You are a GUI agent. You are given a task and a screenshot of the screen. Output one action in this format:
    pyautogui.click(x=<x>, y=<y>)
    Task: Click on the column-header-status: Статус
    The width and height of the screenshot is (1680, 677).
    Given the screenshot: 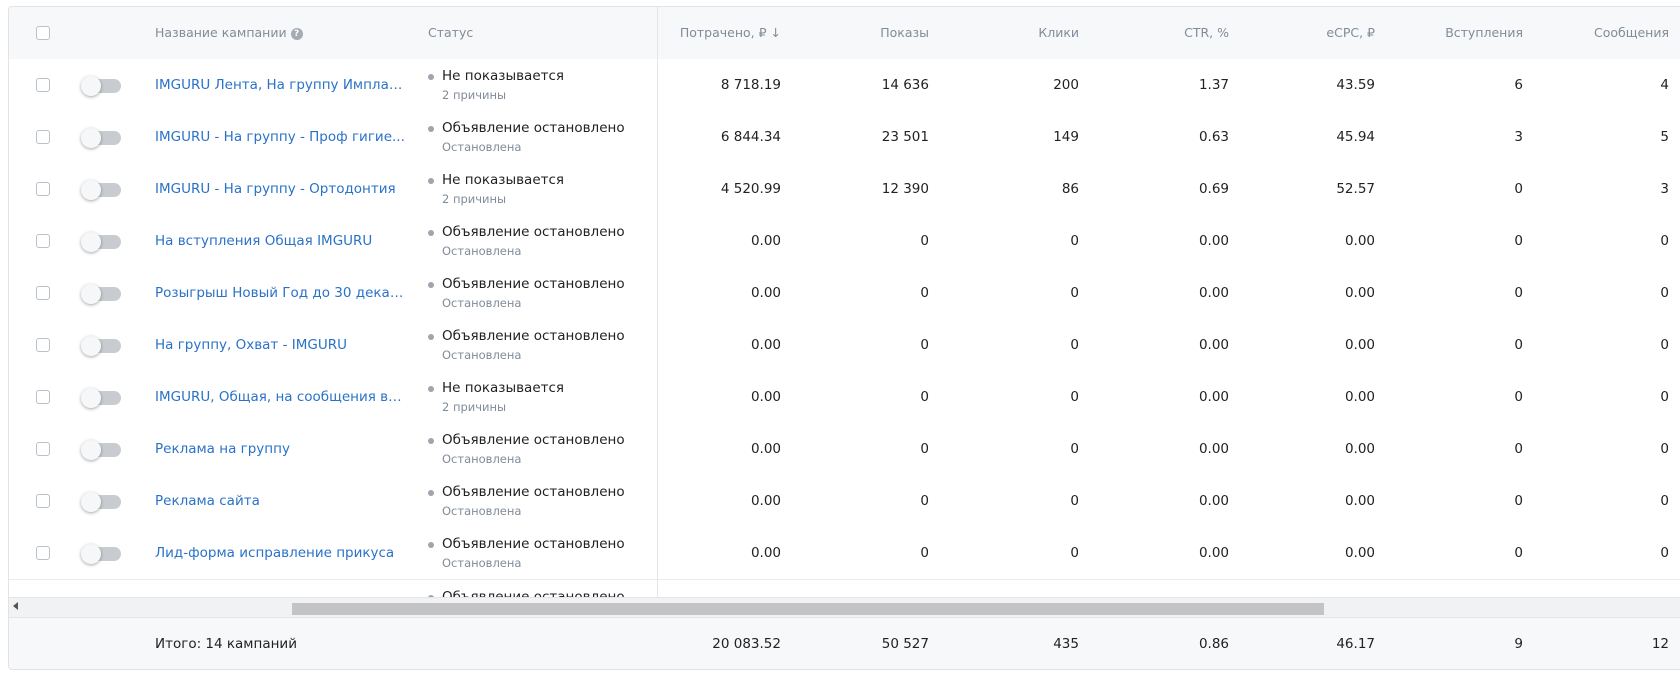 What is the action you would take?
    pyautogui.click(x=450, y=33)
    